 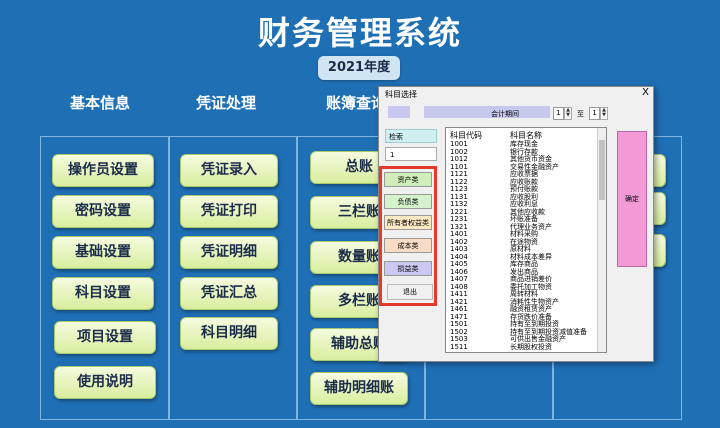 What do you see at coordinates (568, 113) in the screenshot?
I see `period-from-spinner: ▲ ▼` at bounding box center [568, 113].